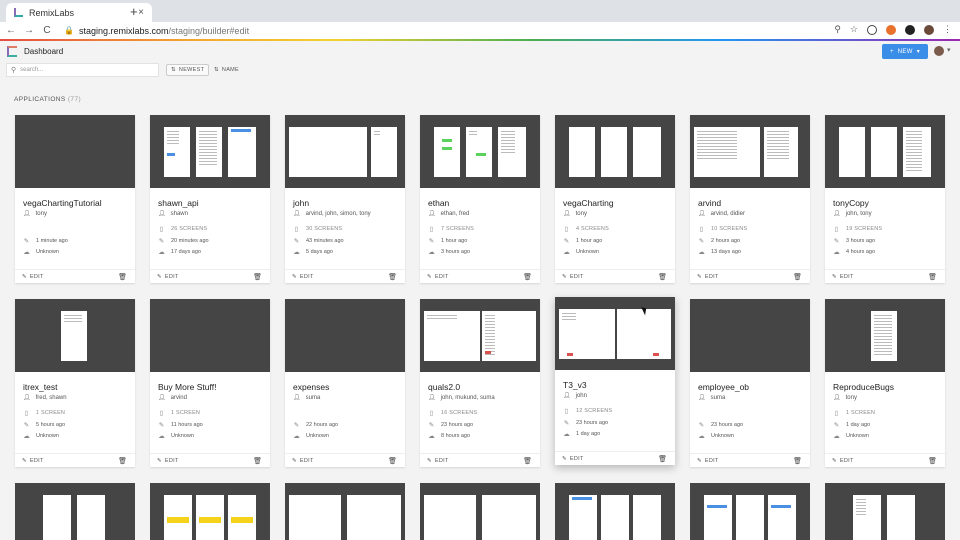 The width and height of the screenshot is (960, 540). What do you see at coordinates (891, 29) in the screenshot?
I see `extension-orange-icon` at bounding box center [891, 29].